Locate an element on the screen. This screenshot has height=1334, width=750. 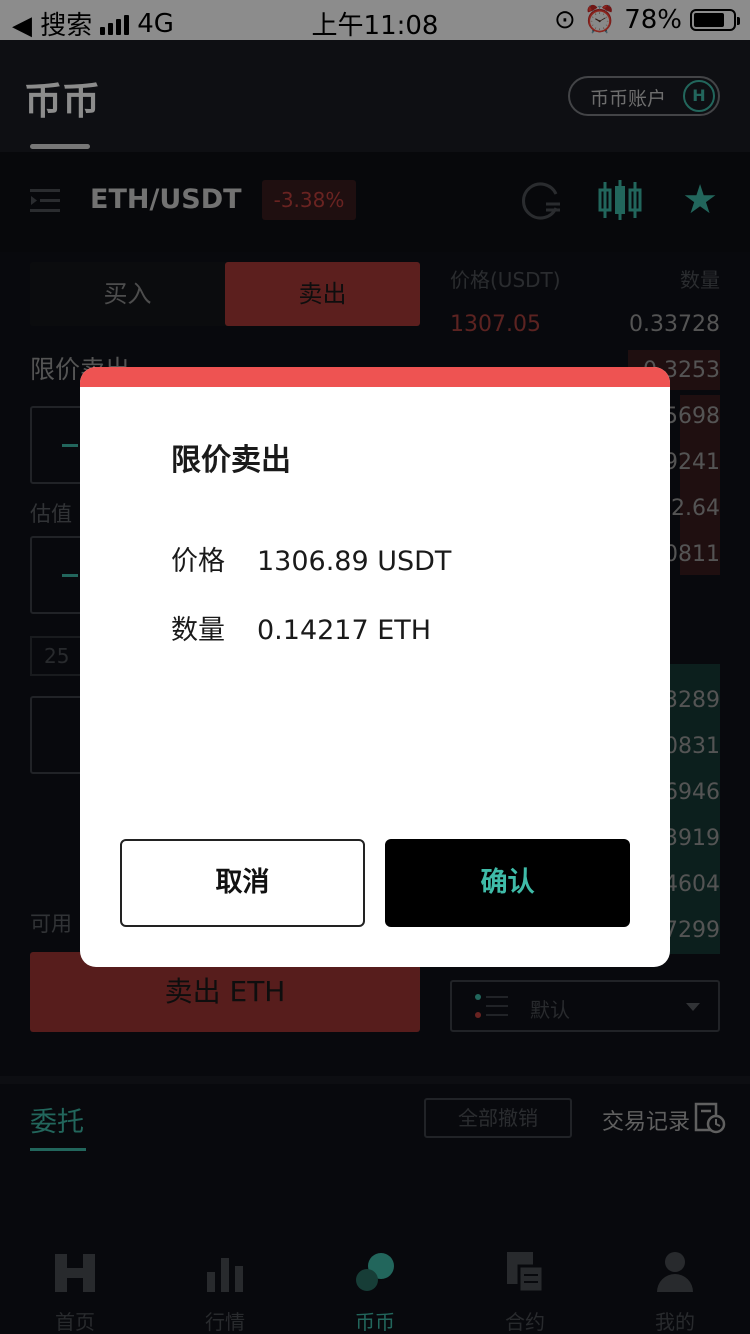
quantity-row: 数量 0.14217 ETH is located at coordinates (301, 627).